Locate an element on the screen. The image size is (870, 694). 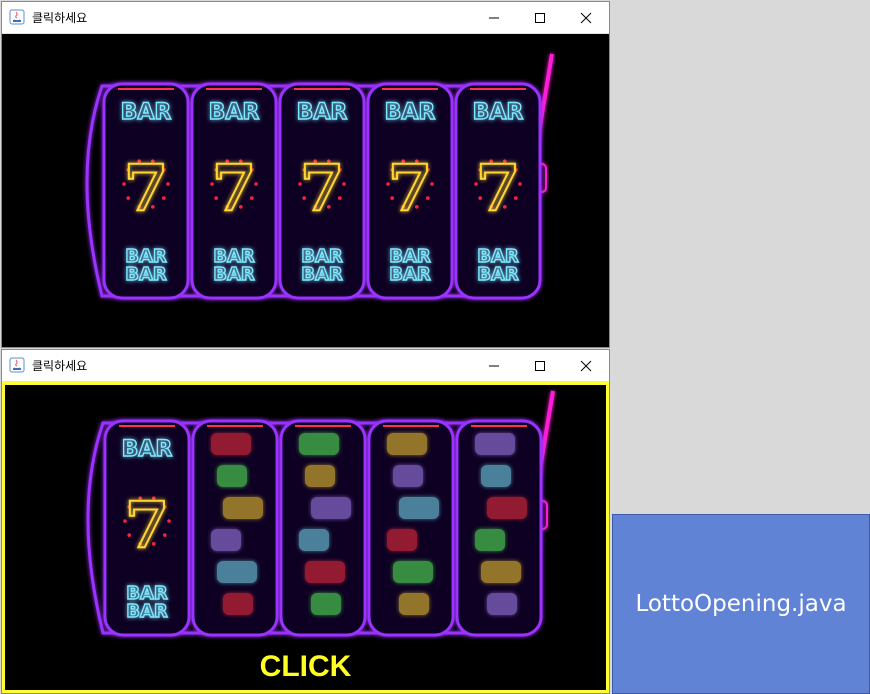
file-name-badge: LottoOpening.java is located at coordinates (741, 604).